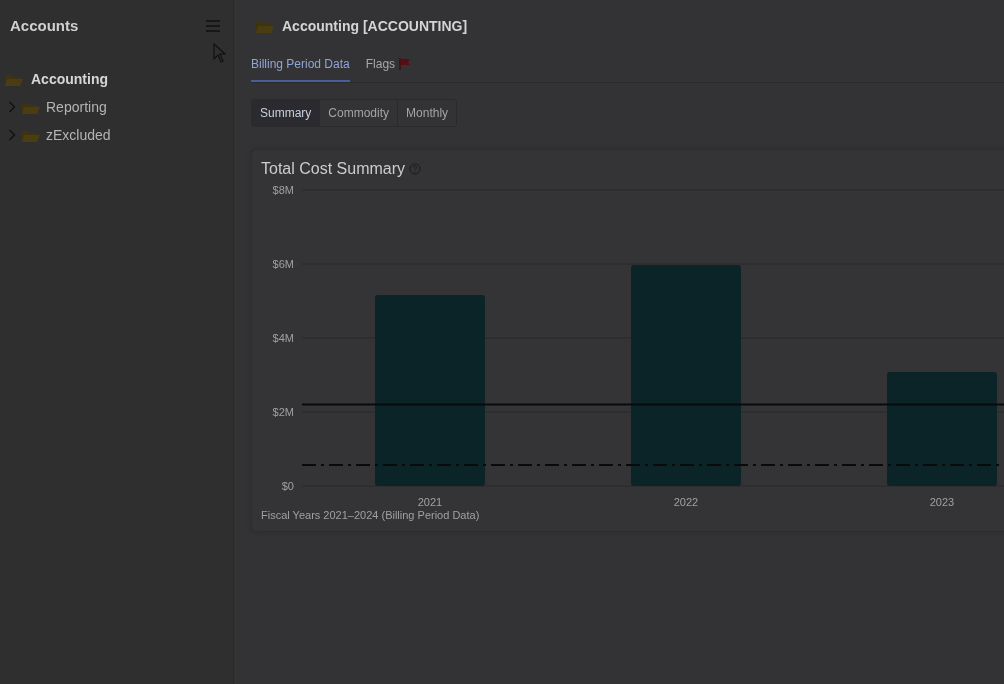 The height and width of the screenshot is (684, 1004). I want to click on tree-item: zExcluded, so click(116, 135).